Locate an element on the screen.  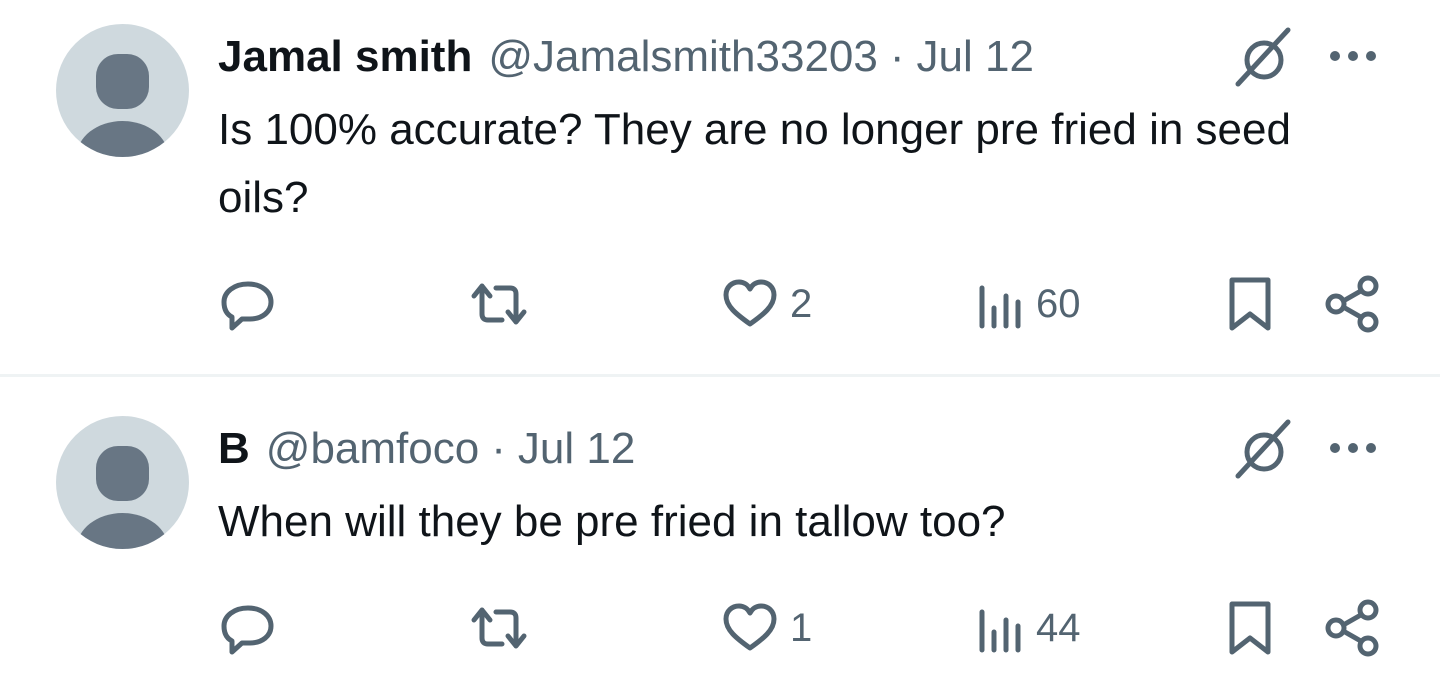
post-divider is located at coordinates (720, 375).